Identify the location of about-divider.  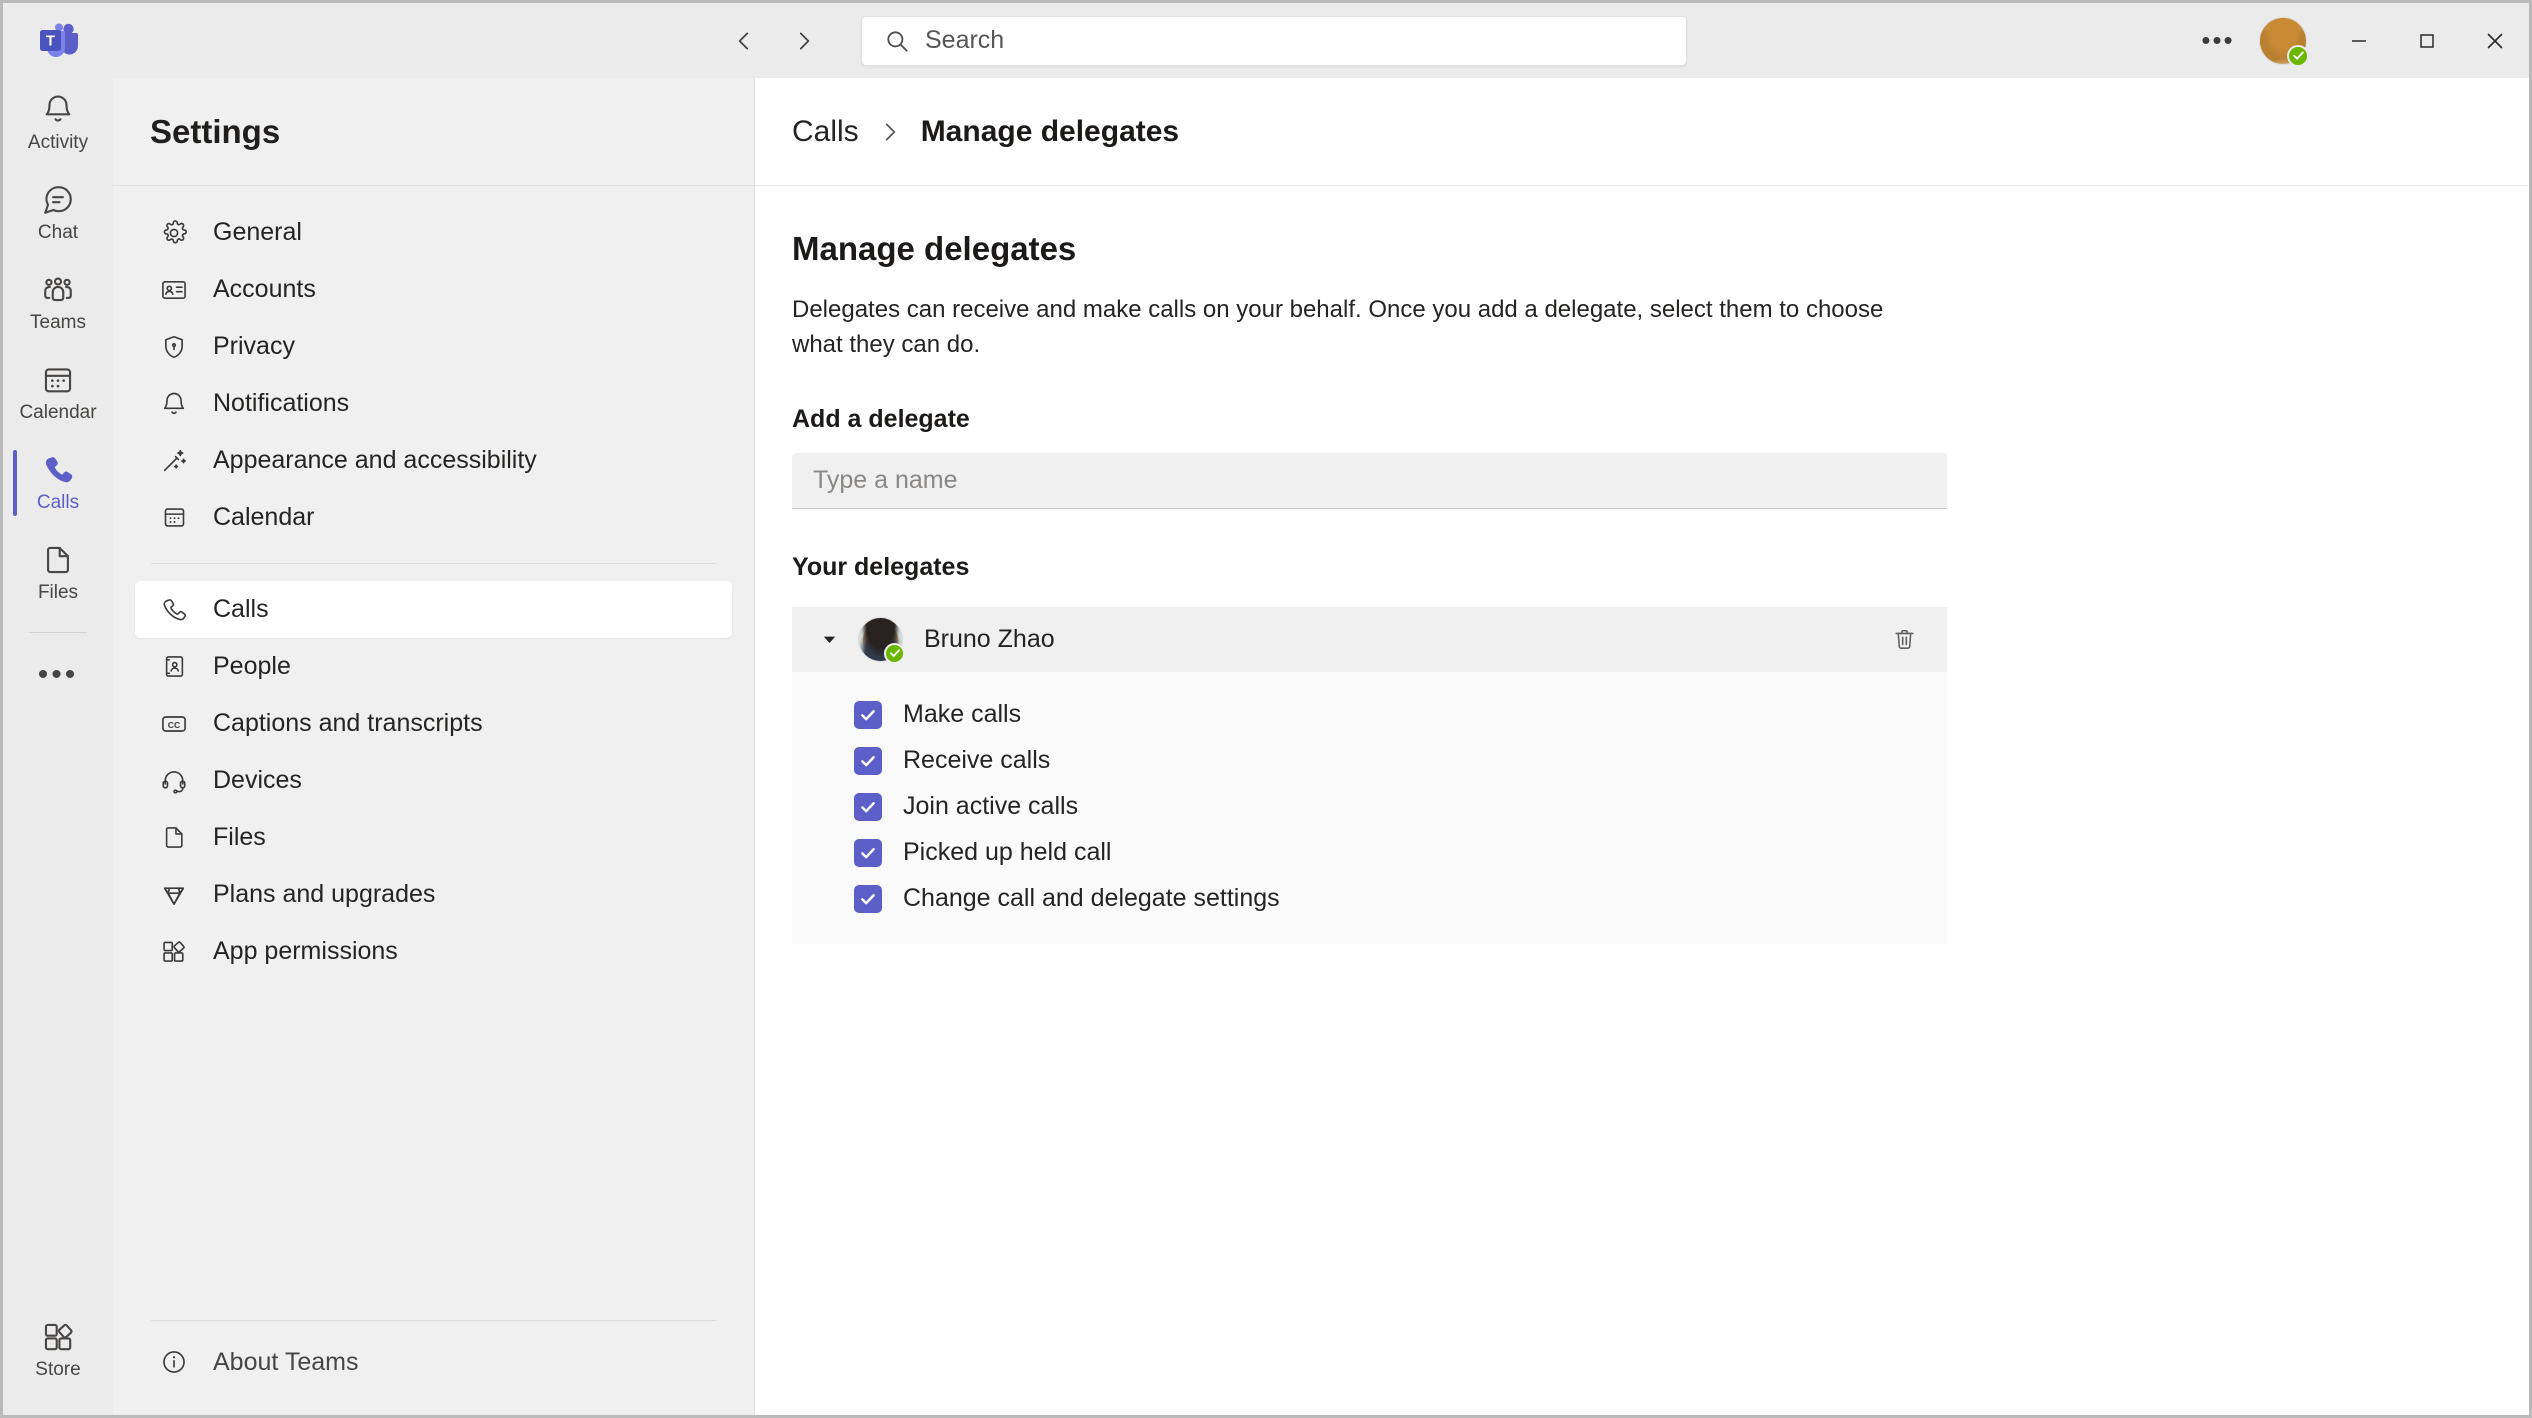
(433, 1320).